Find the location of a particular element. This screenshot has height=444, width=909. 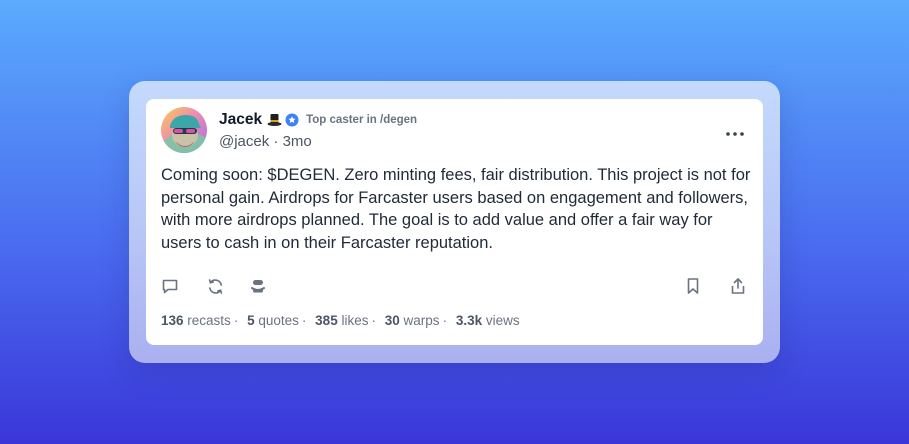

reply-button is located at coordinates (170, 286).